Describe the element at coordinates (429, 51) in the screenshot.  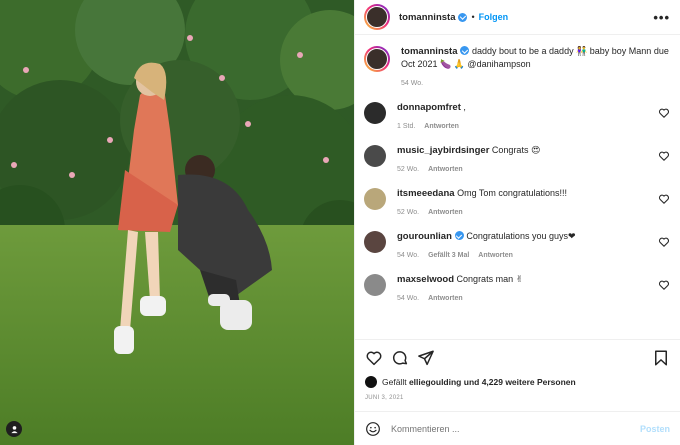
I see `caption-username: tomanninsta` at that location.